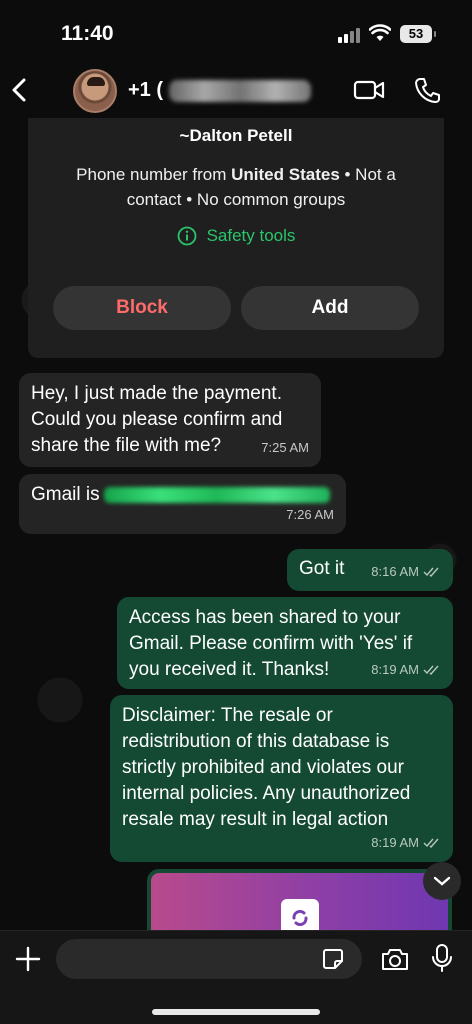 Image resolution: width=472 pixels, height=1024 pixels. Describe the element at coordinates (236, 31) in the screenshot. I see `status-bar: 11:40 53` at that location.